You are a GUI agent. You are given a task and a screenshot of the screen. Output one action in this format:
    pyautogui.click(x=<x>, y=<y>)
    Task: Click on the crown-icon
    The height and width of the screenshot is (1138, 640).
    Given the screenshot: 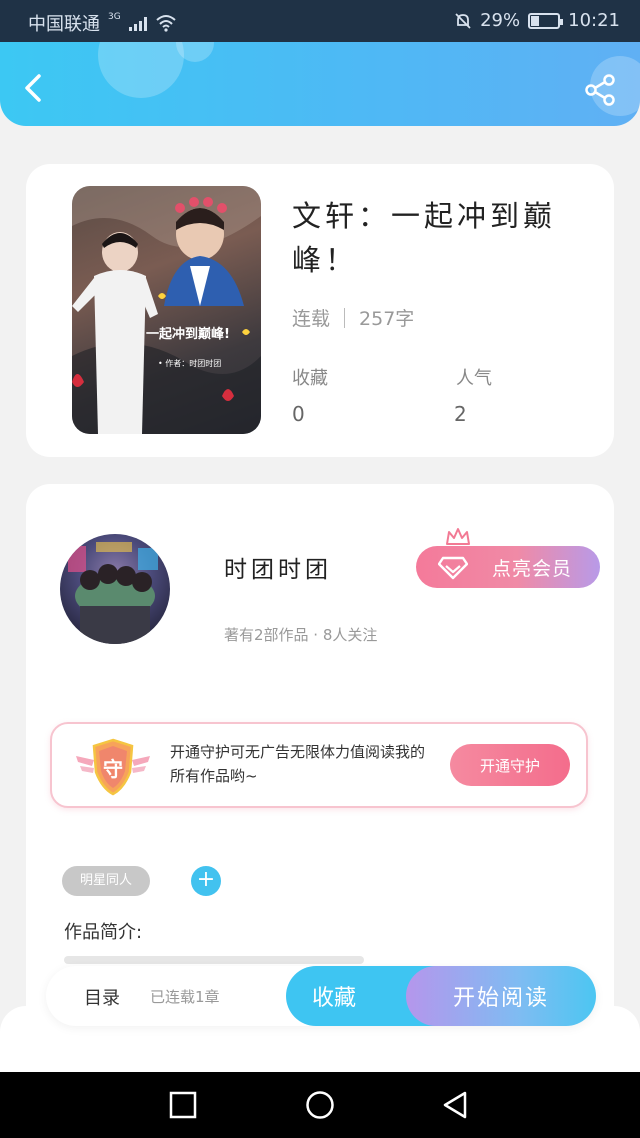 What is the action you would take?
    pyautogui.click(x=458, y=536)
    